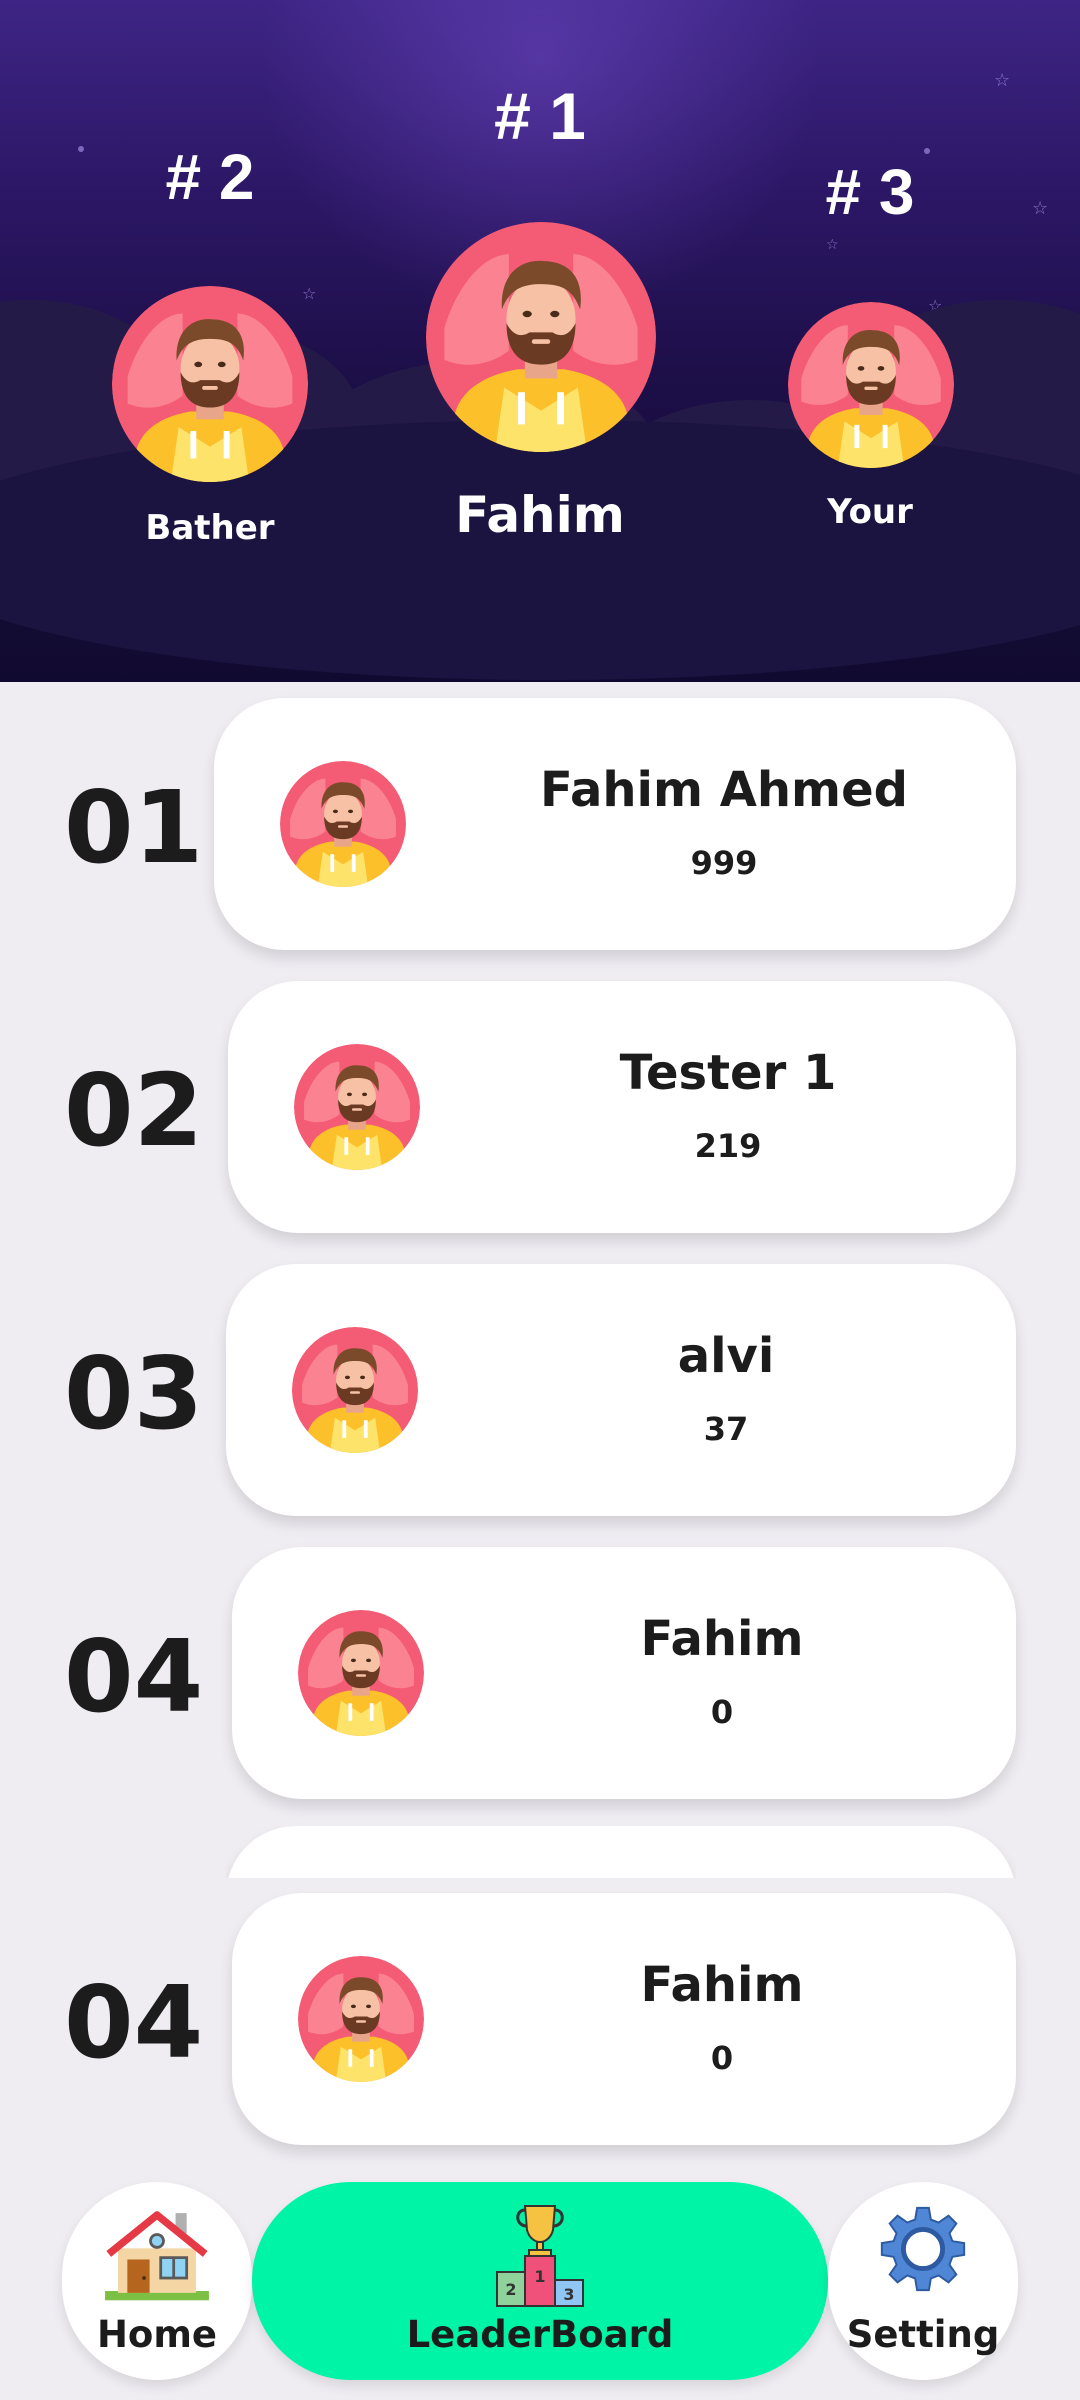  What do you see at coordinates (615, 824) in the screenshot?
I see `leaderboard-row: Fahim Ahmed 999` at bounding box center [615, 824].